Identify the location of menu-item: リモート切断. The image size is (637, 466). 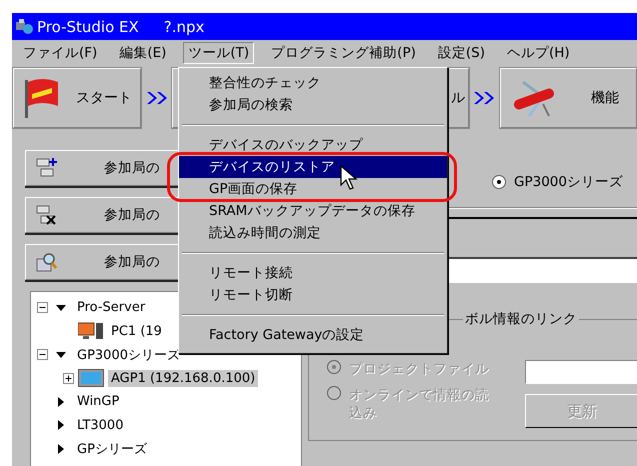
(313, 295).